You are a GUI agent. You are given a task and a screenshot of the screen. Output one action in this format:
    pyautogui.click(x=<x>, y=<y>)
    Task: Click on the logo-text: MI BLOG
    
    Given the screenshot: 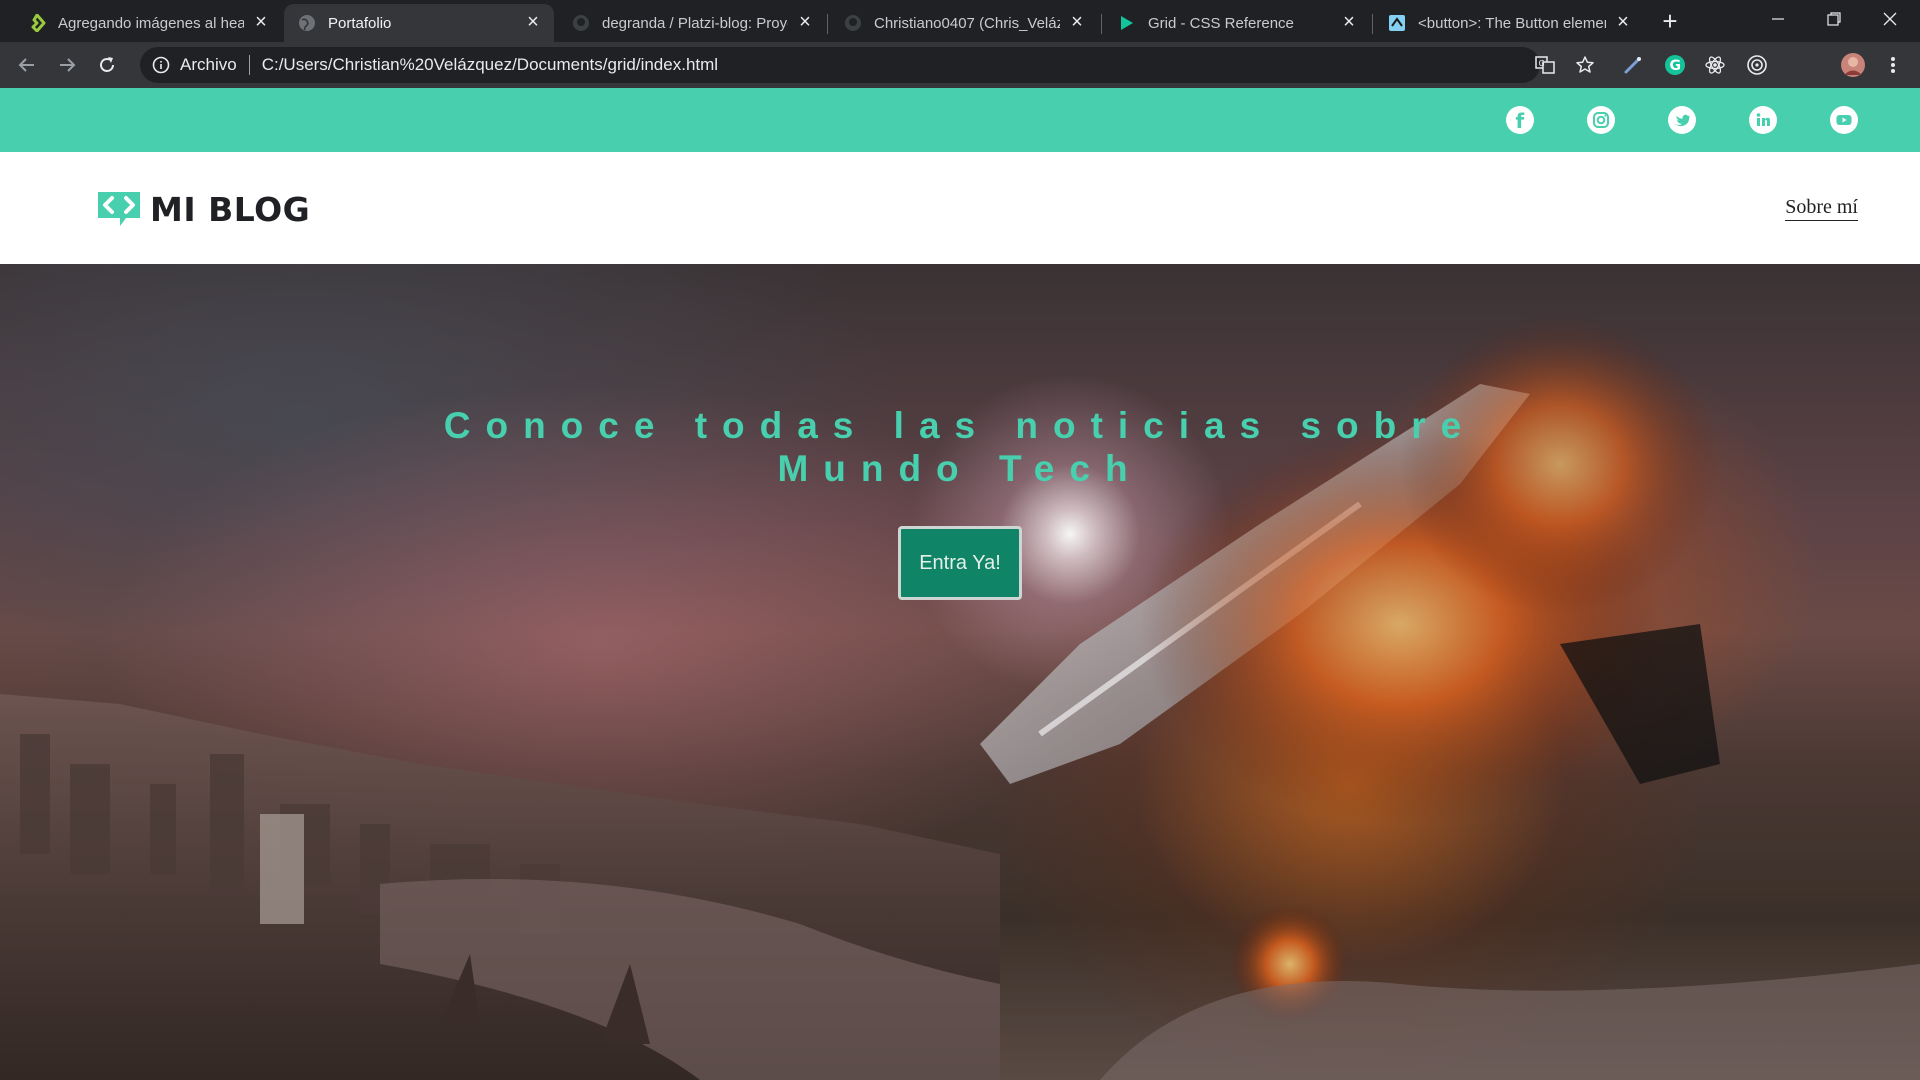 What is the action you would take?
    pyautogui.click(x=230, y=209)
    